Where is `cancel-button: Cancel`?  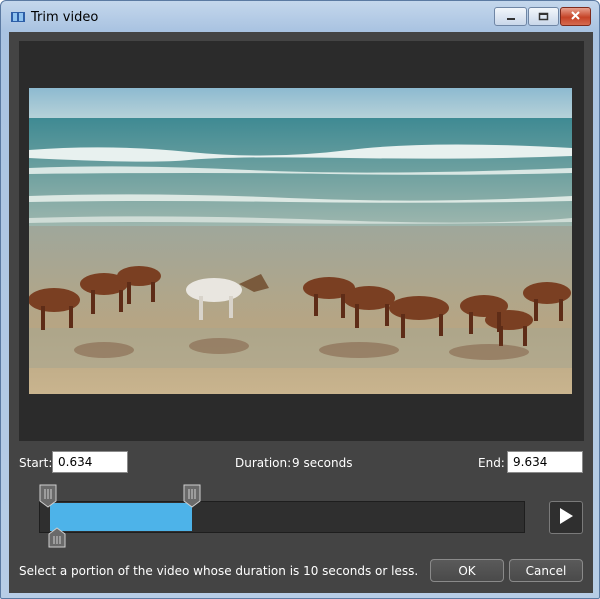
cancel-button: Cancel is located at coordinates (546, 570).